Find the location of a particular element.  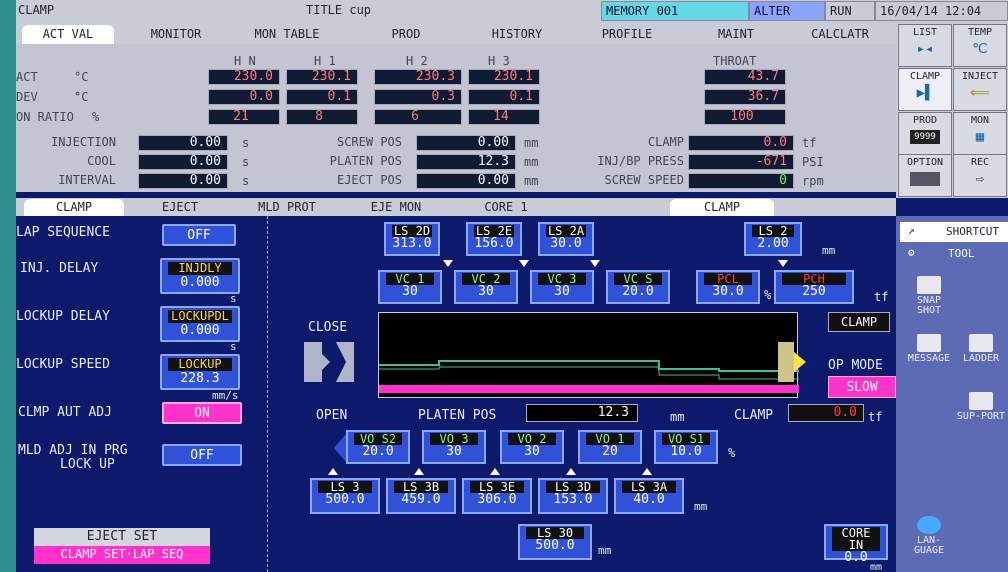

lockup-speed-label: LOCKUP SPEED is located at coordinates (63, 364).